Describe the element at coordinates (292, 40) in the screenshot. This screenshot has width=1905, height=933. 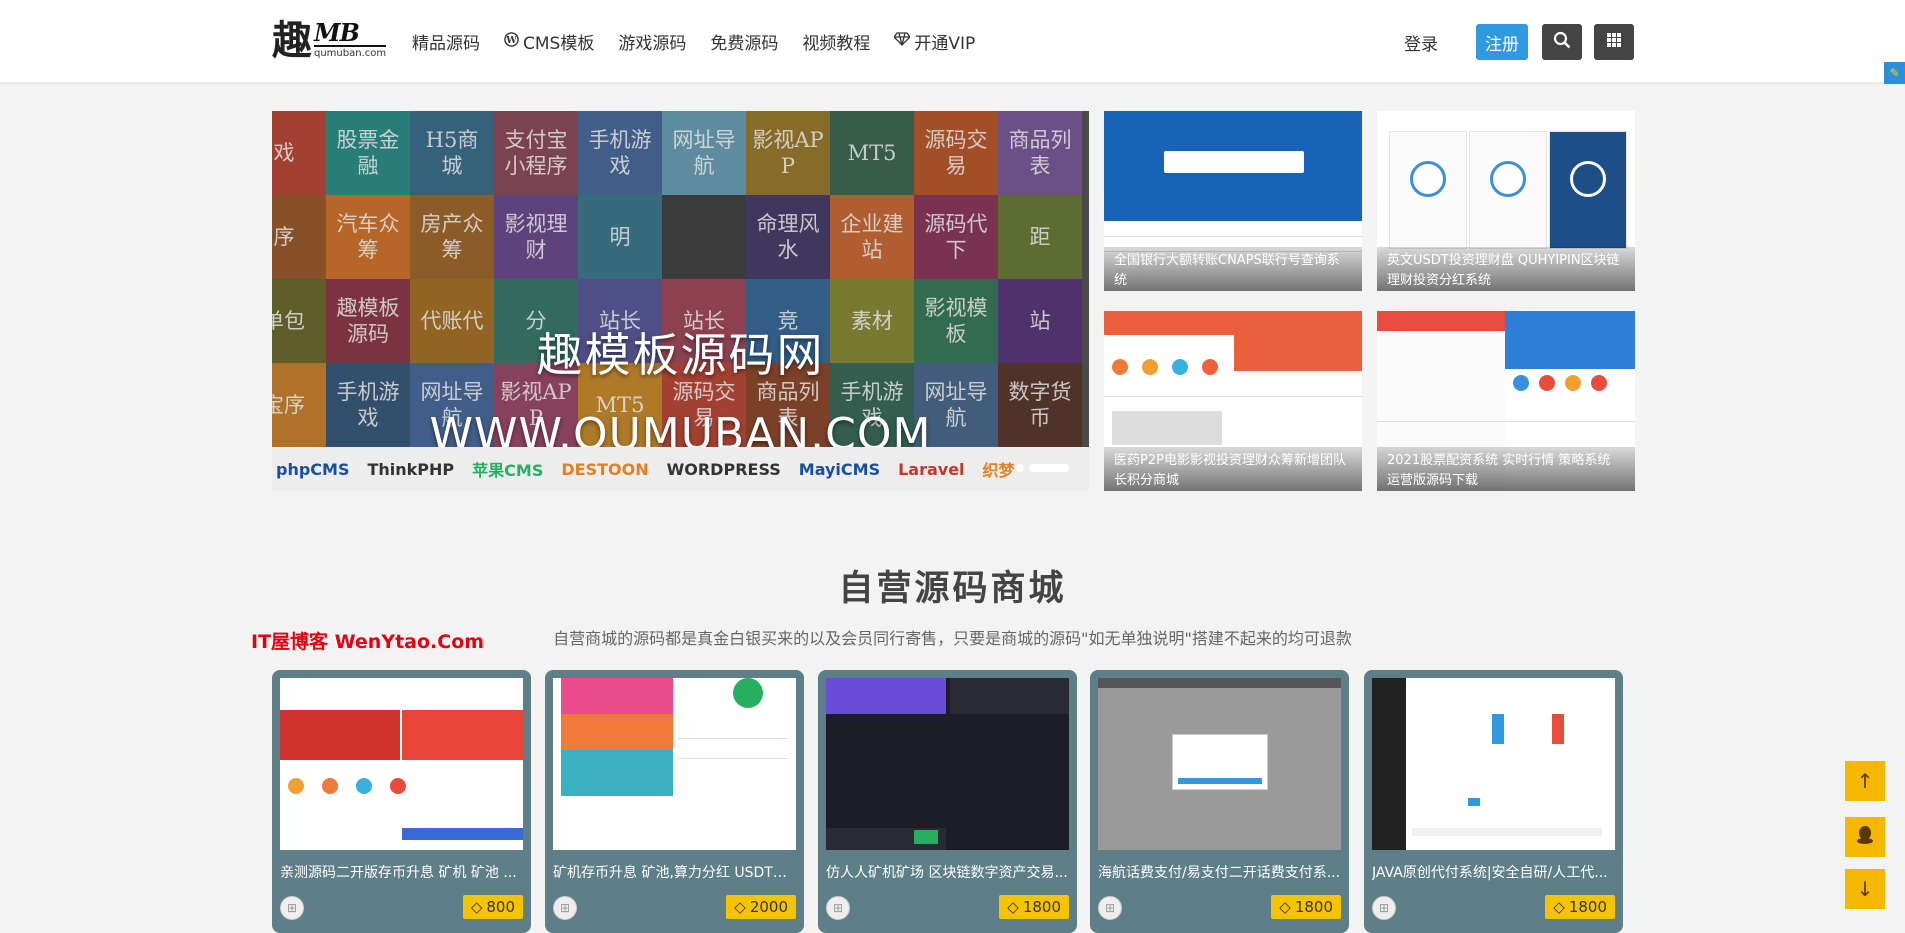
I see `logo-char: 趣` at that location.